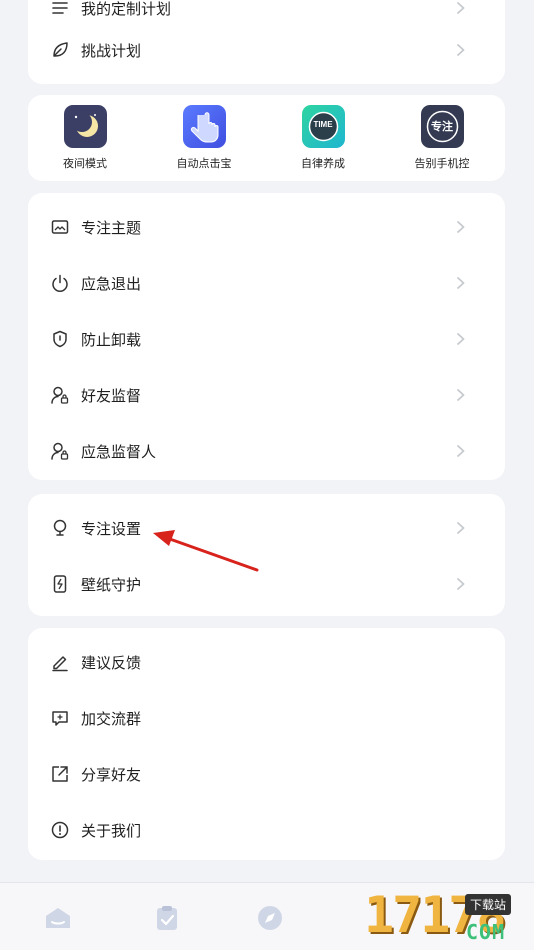  I want to click on challenge-plan-row: 挑战计划, so click(266, 50).